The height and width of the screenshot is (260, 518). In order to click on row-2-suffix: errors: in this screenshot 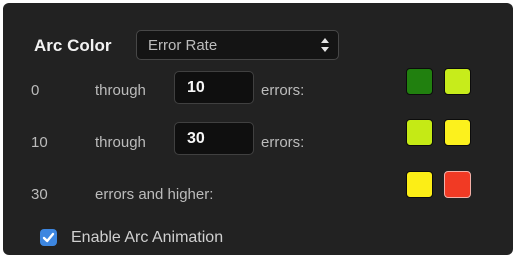, I will do `click(283, 142)`.